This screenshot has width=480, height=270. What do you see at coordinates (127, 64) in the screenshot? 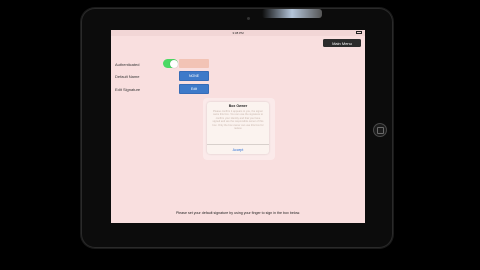
I see `authenticated-label: Authenticated` at bounding box center [127, 64].